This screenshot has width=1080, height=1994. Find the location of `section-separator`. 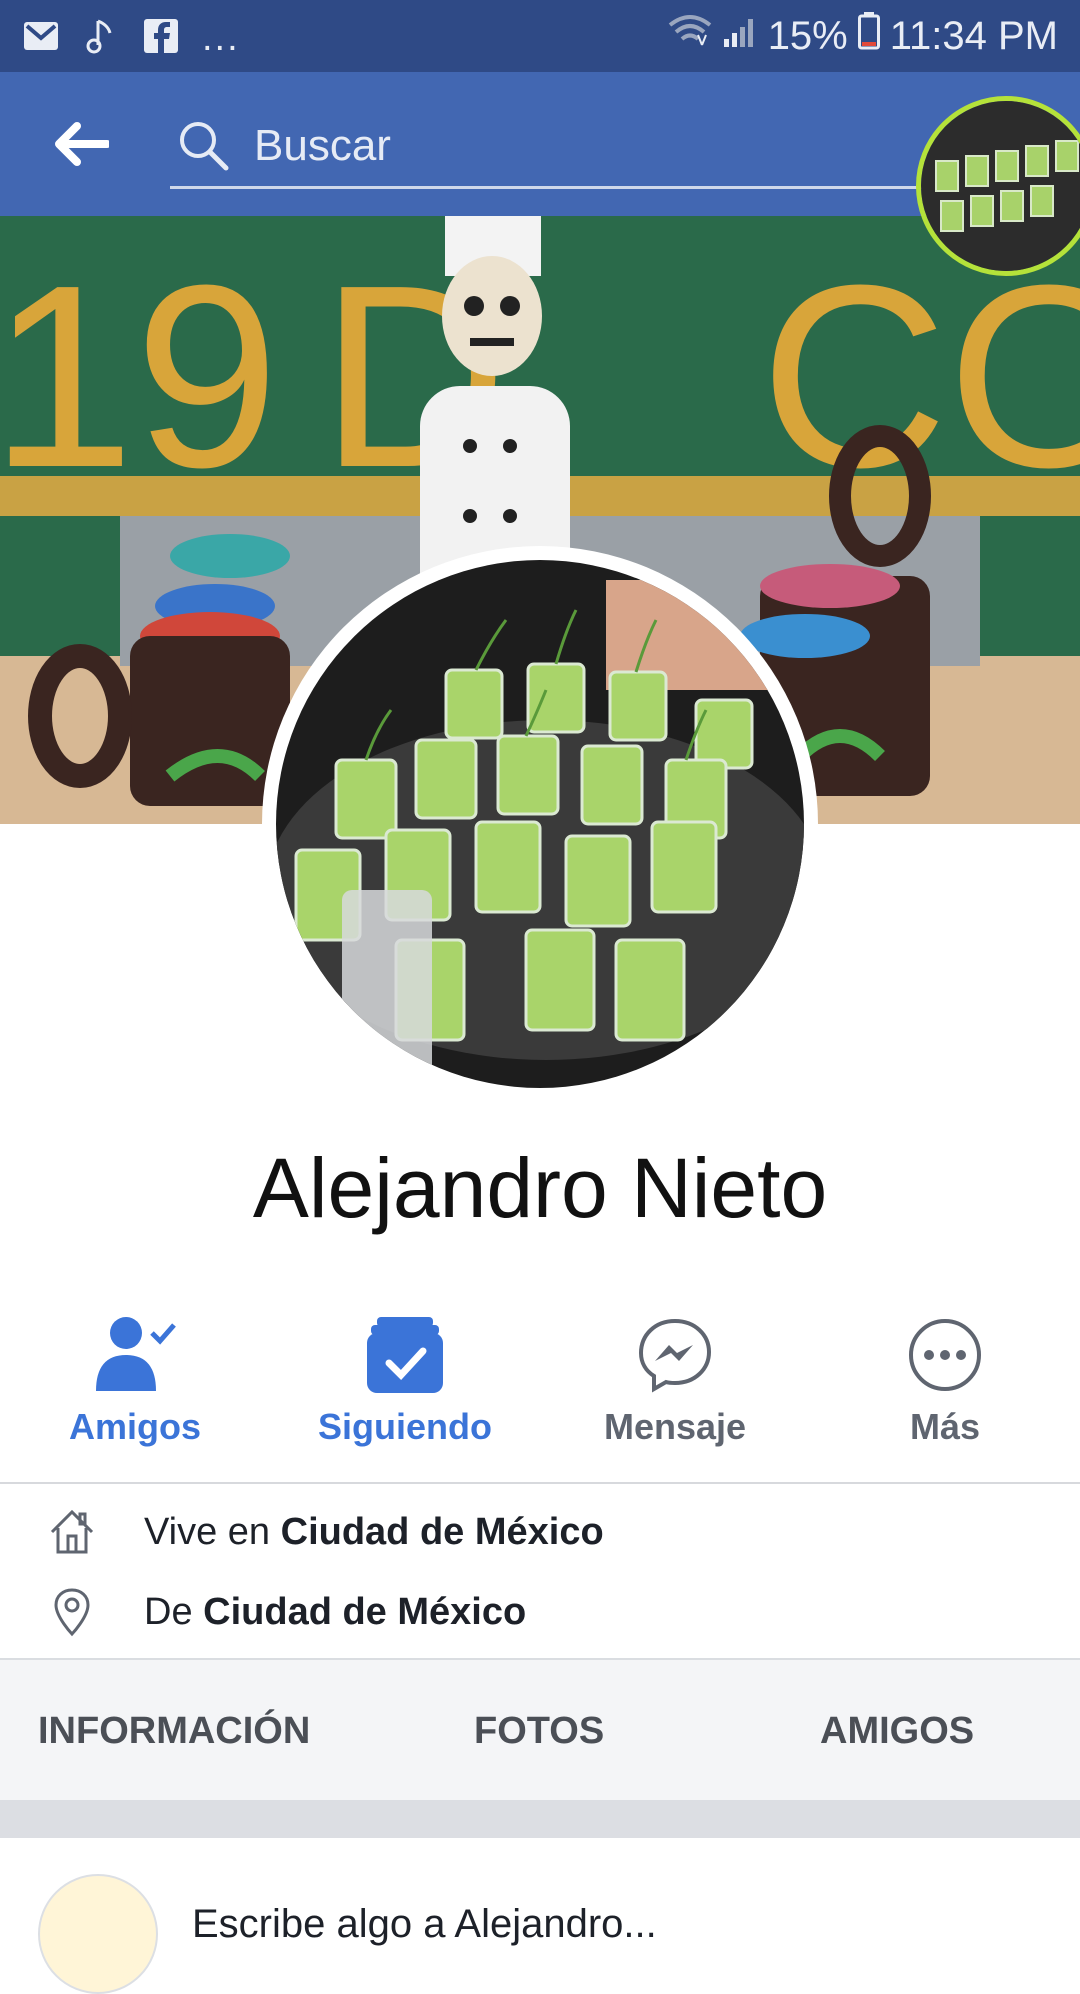

section-separator is located at coordinates (540, 1819).